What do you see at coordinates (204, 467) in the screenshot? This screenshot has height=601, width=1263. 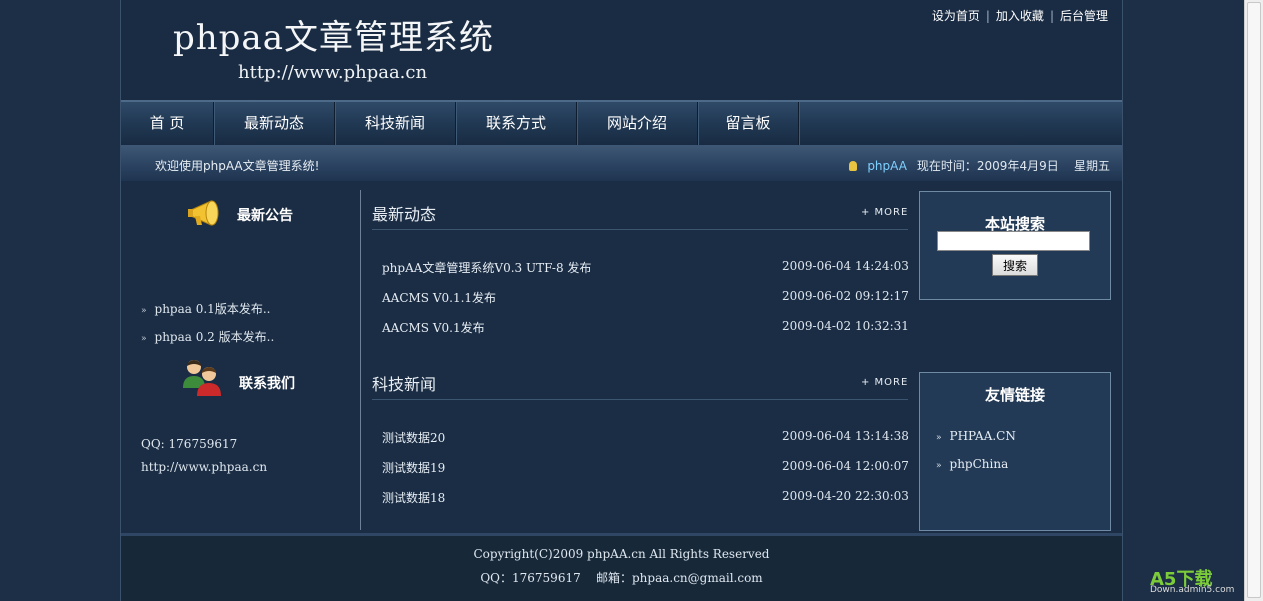 I see `contact-url: http://www.phpaa.cn` at bounding box center [204, 467].